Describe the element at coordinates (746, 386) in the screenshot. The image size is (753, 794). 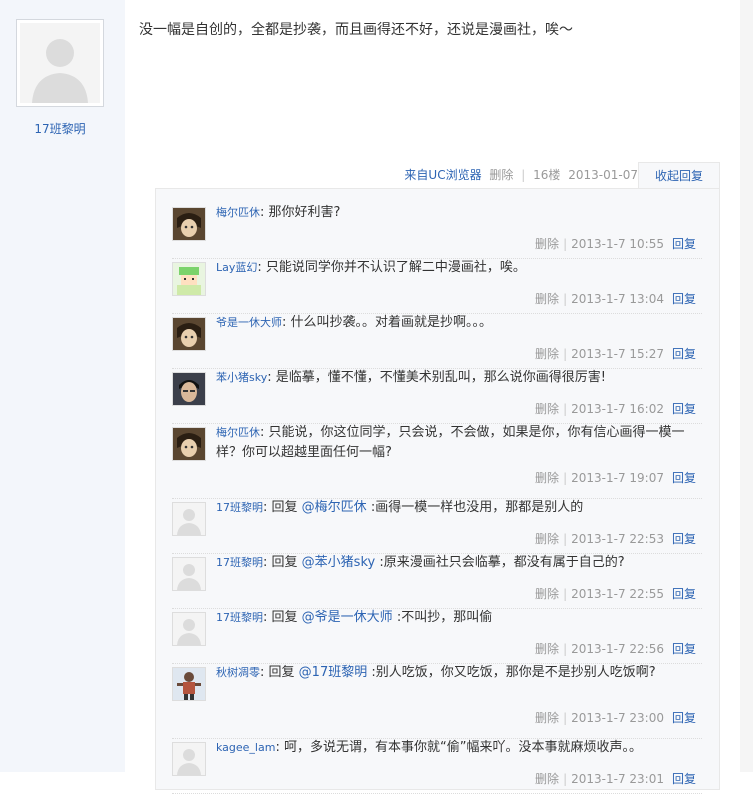
I see `scroll-gutter` at that location.